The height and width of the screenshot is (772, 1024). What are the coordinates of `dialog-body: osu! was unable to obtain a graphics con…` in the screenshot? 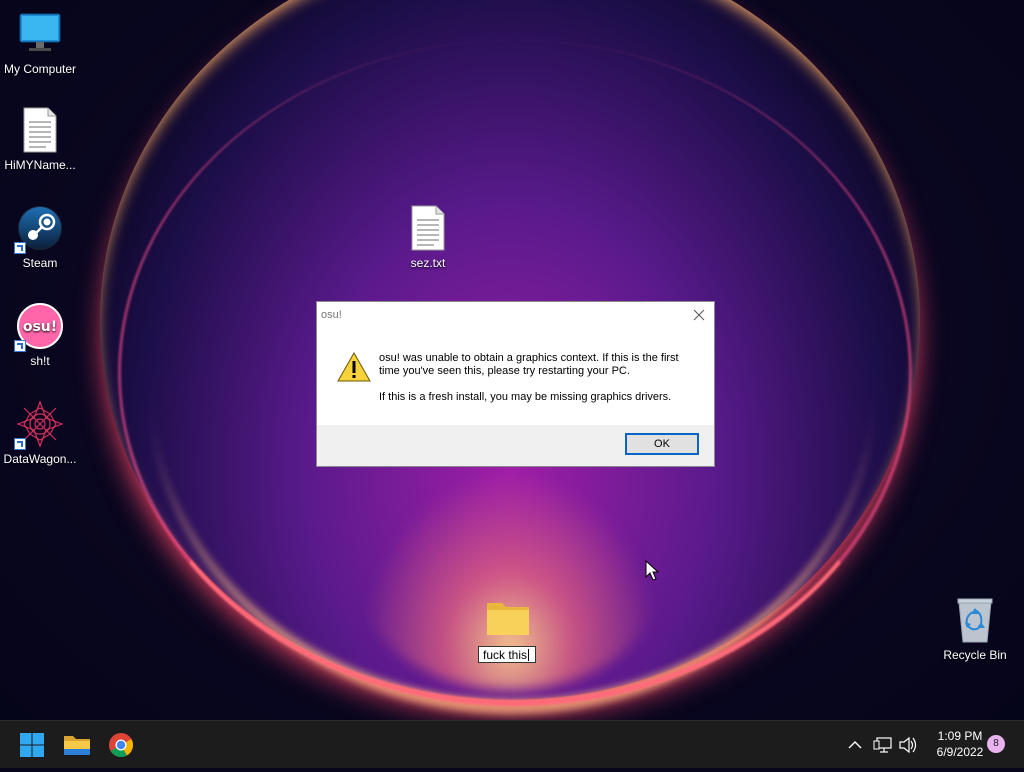 It's located at (515, 376).